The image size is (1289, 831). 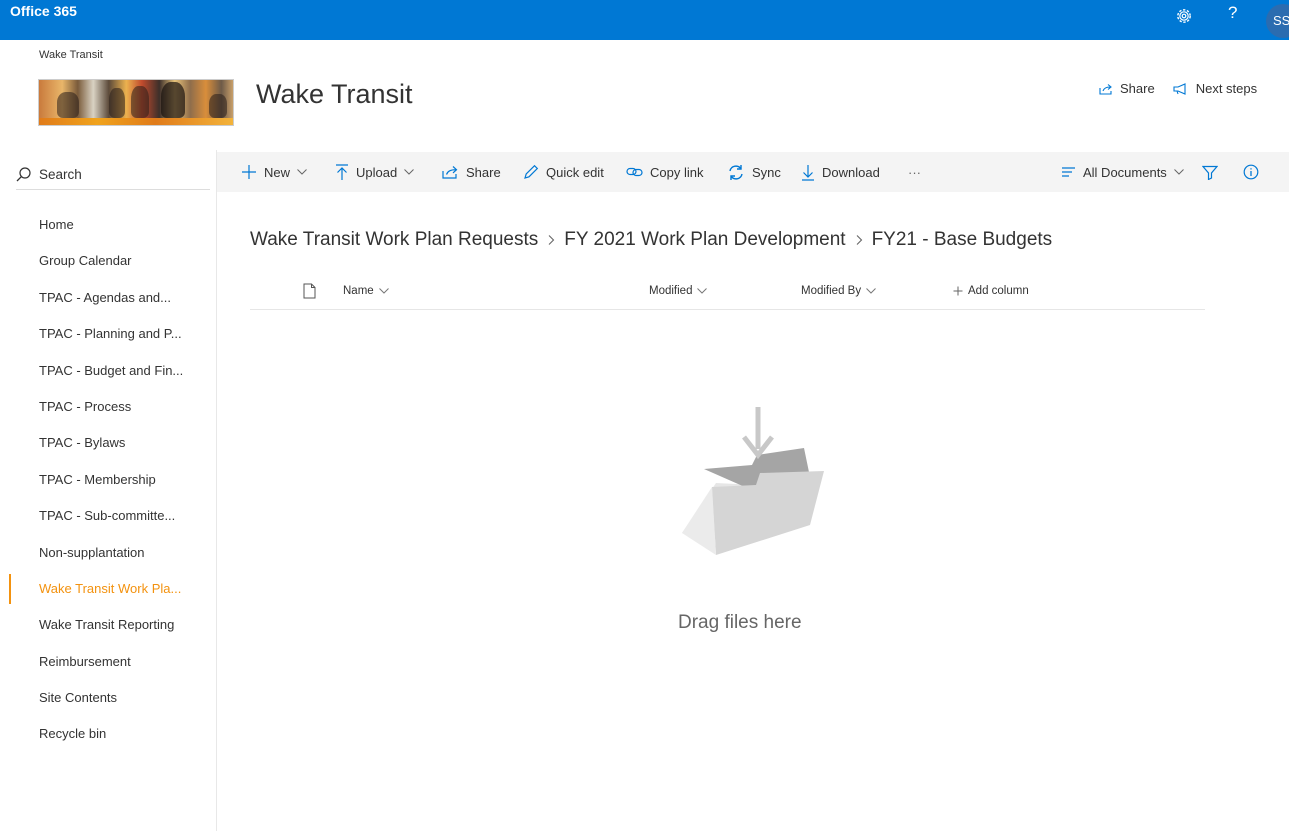 I want to click on modified-by-column-label: Modified By, so click(x=831, y=291).